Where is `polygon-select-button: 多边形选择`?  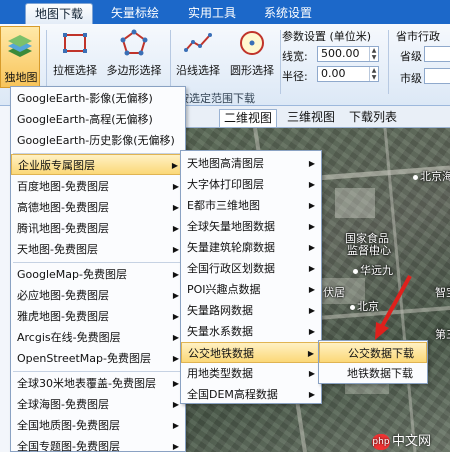 polygon-select-button: 多边形选择 is located at coordinates (134, 53).